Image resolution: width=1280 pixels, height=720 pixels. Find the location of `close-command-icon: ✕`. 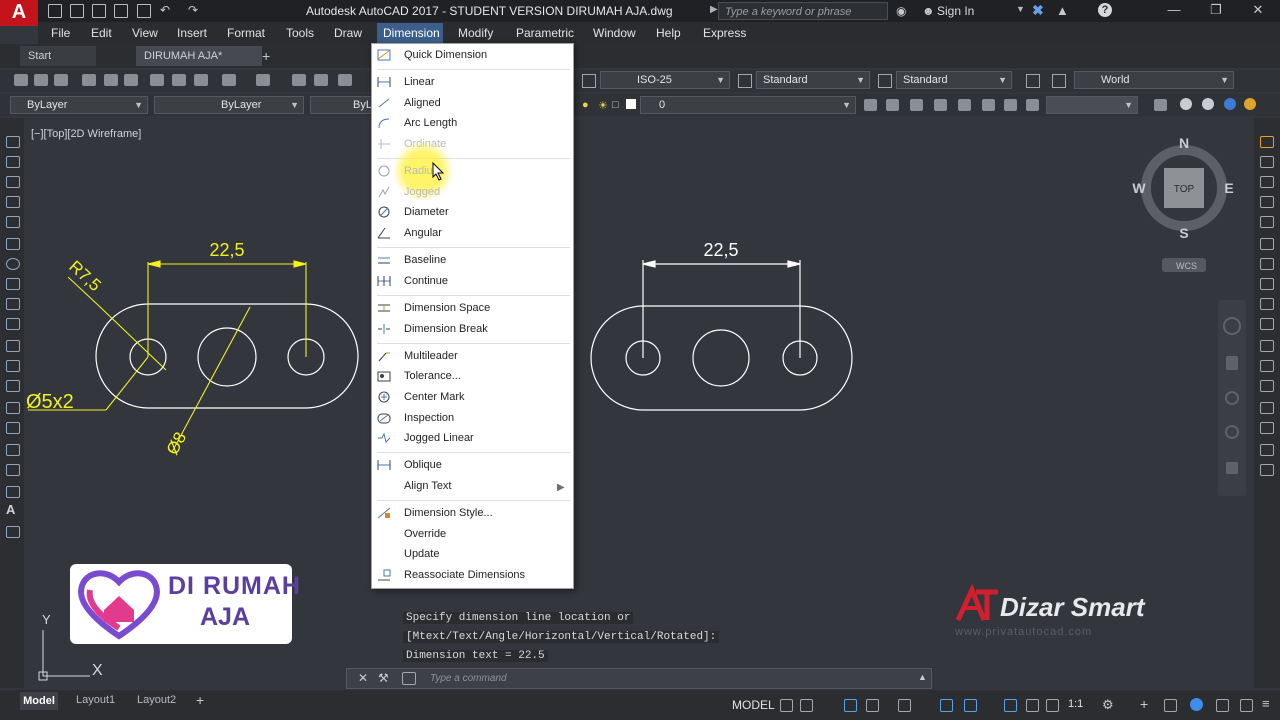

close-command-icon: ✕ is located at coordinates (363, 678).